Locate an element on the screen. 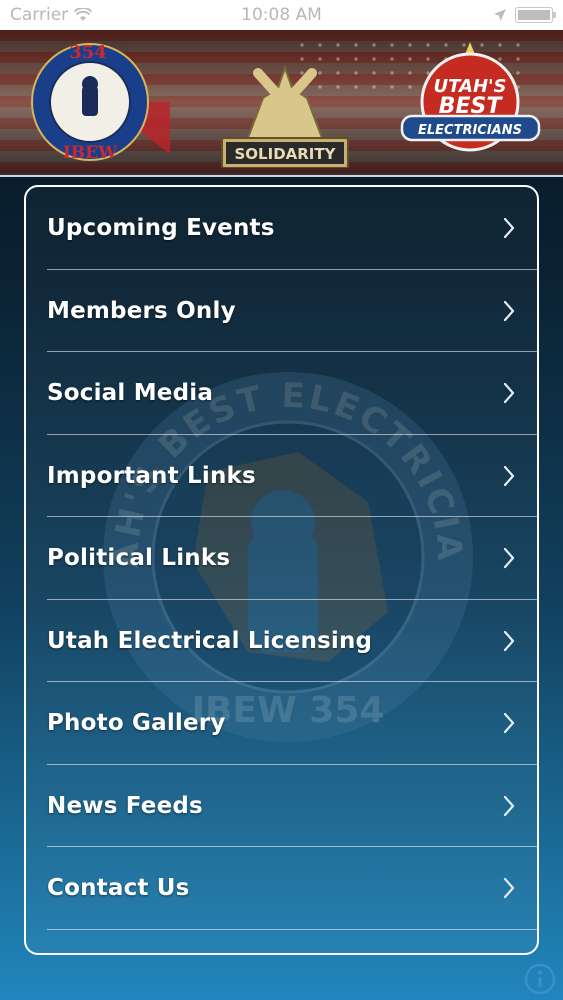 This screenshot has height=1000, width=563. menu-item-upcoming-events: Upcoming Events is located at coordinates (281, 228).